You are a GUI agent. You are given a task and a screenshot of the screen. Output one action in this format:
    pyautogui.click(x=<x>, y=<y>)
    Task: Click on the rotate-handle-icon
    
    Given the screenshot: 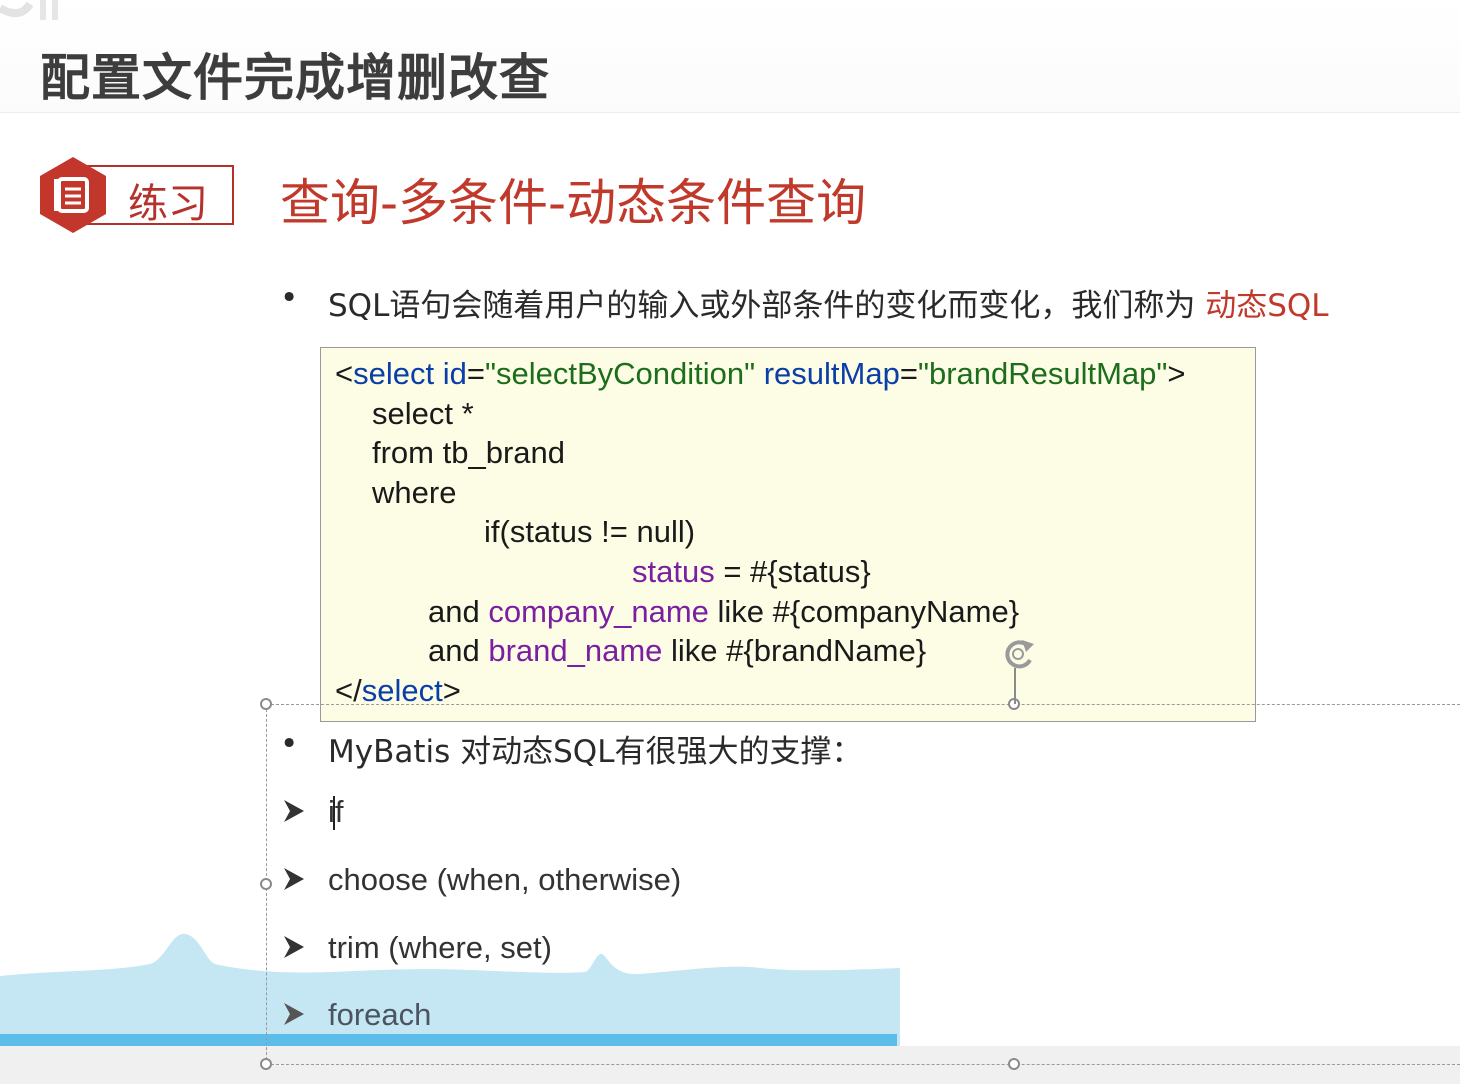 What is the action you would take?
    pyautogui.click(x=1018, y=654)
    